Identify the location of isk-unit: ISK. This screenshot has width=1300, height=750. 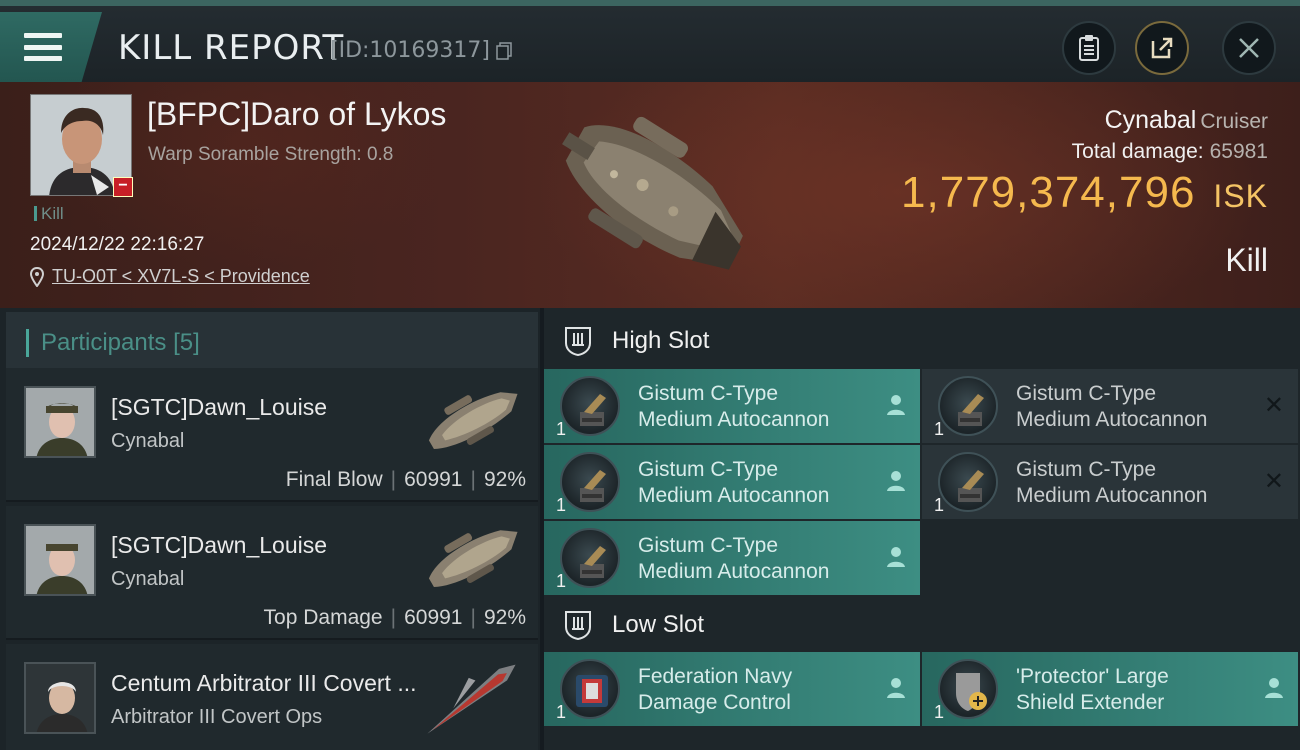
(1240, 196).